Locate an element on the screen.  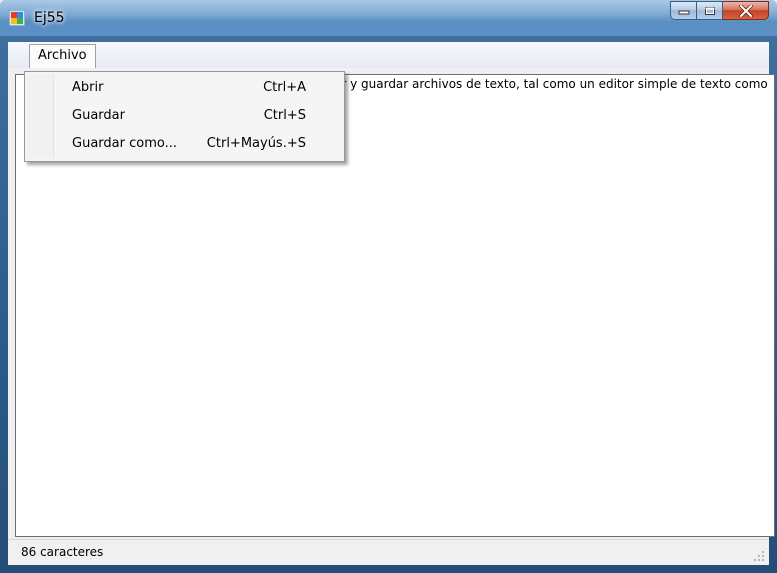
resize-grip-icon is located at coordinates (759, 556).